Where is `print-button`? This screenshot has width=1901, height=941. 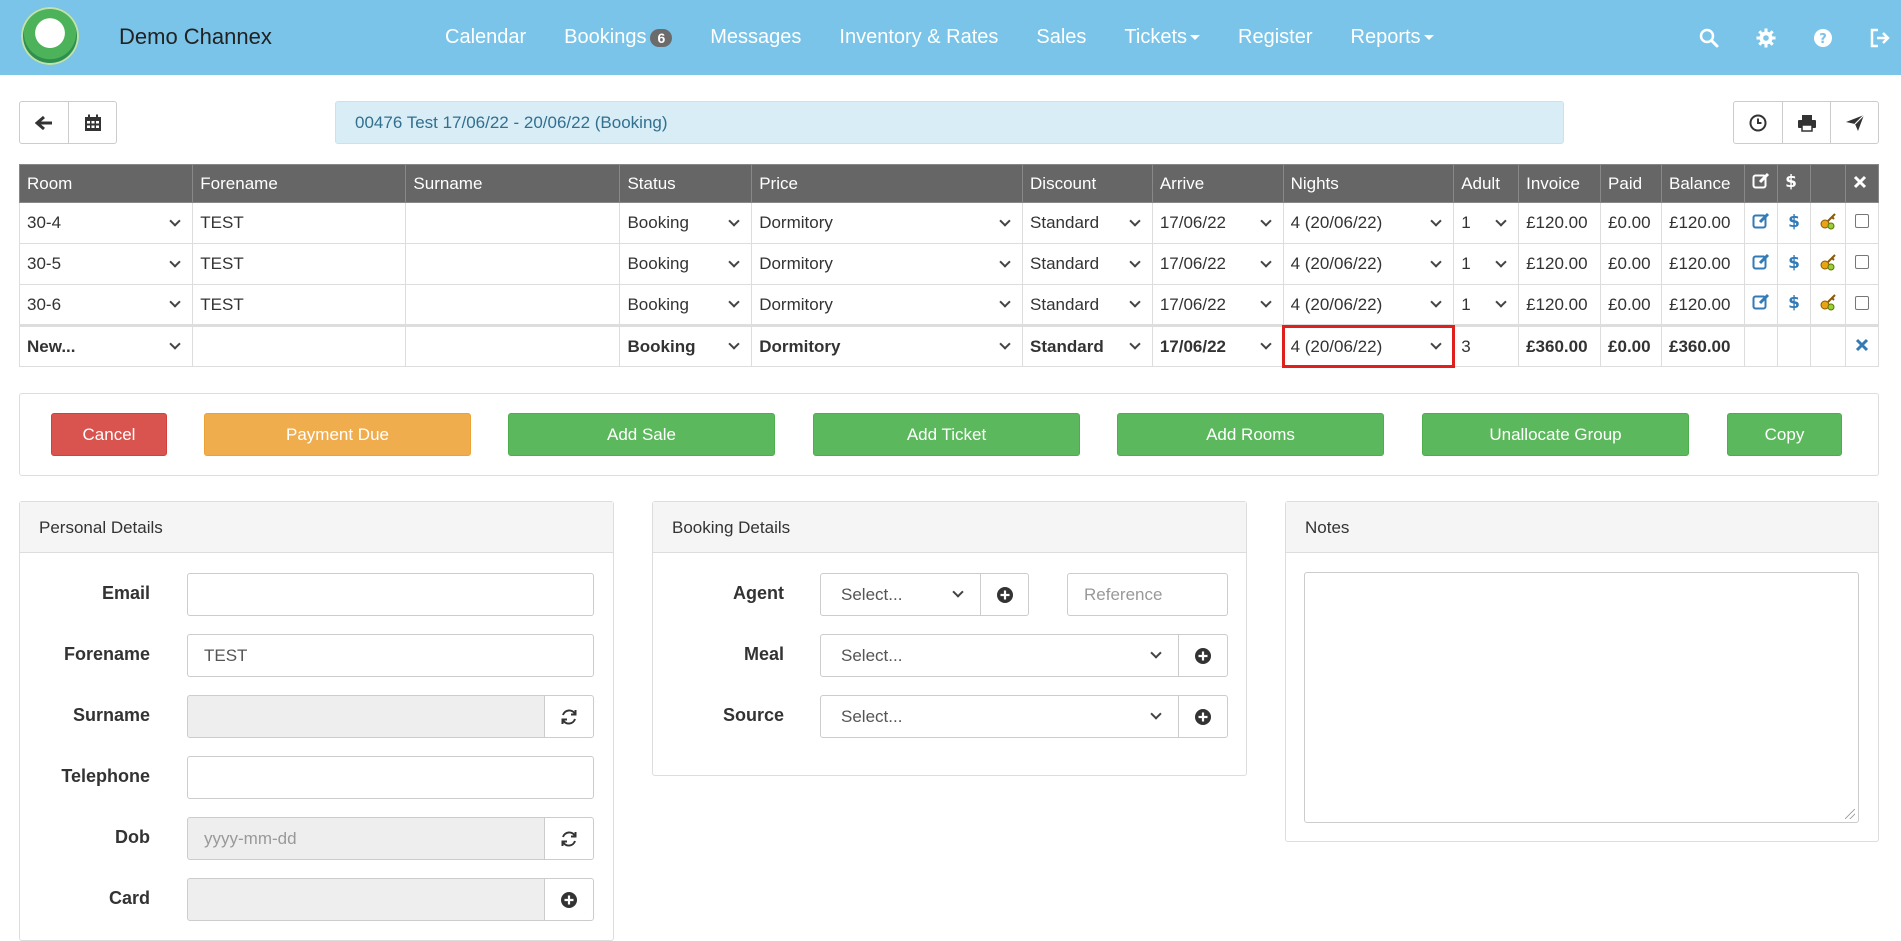 print-button is located at coordinates (1806, 122).